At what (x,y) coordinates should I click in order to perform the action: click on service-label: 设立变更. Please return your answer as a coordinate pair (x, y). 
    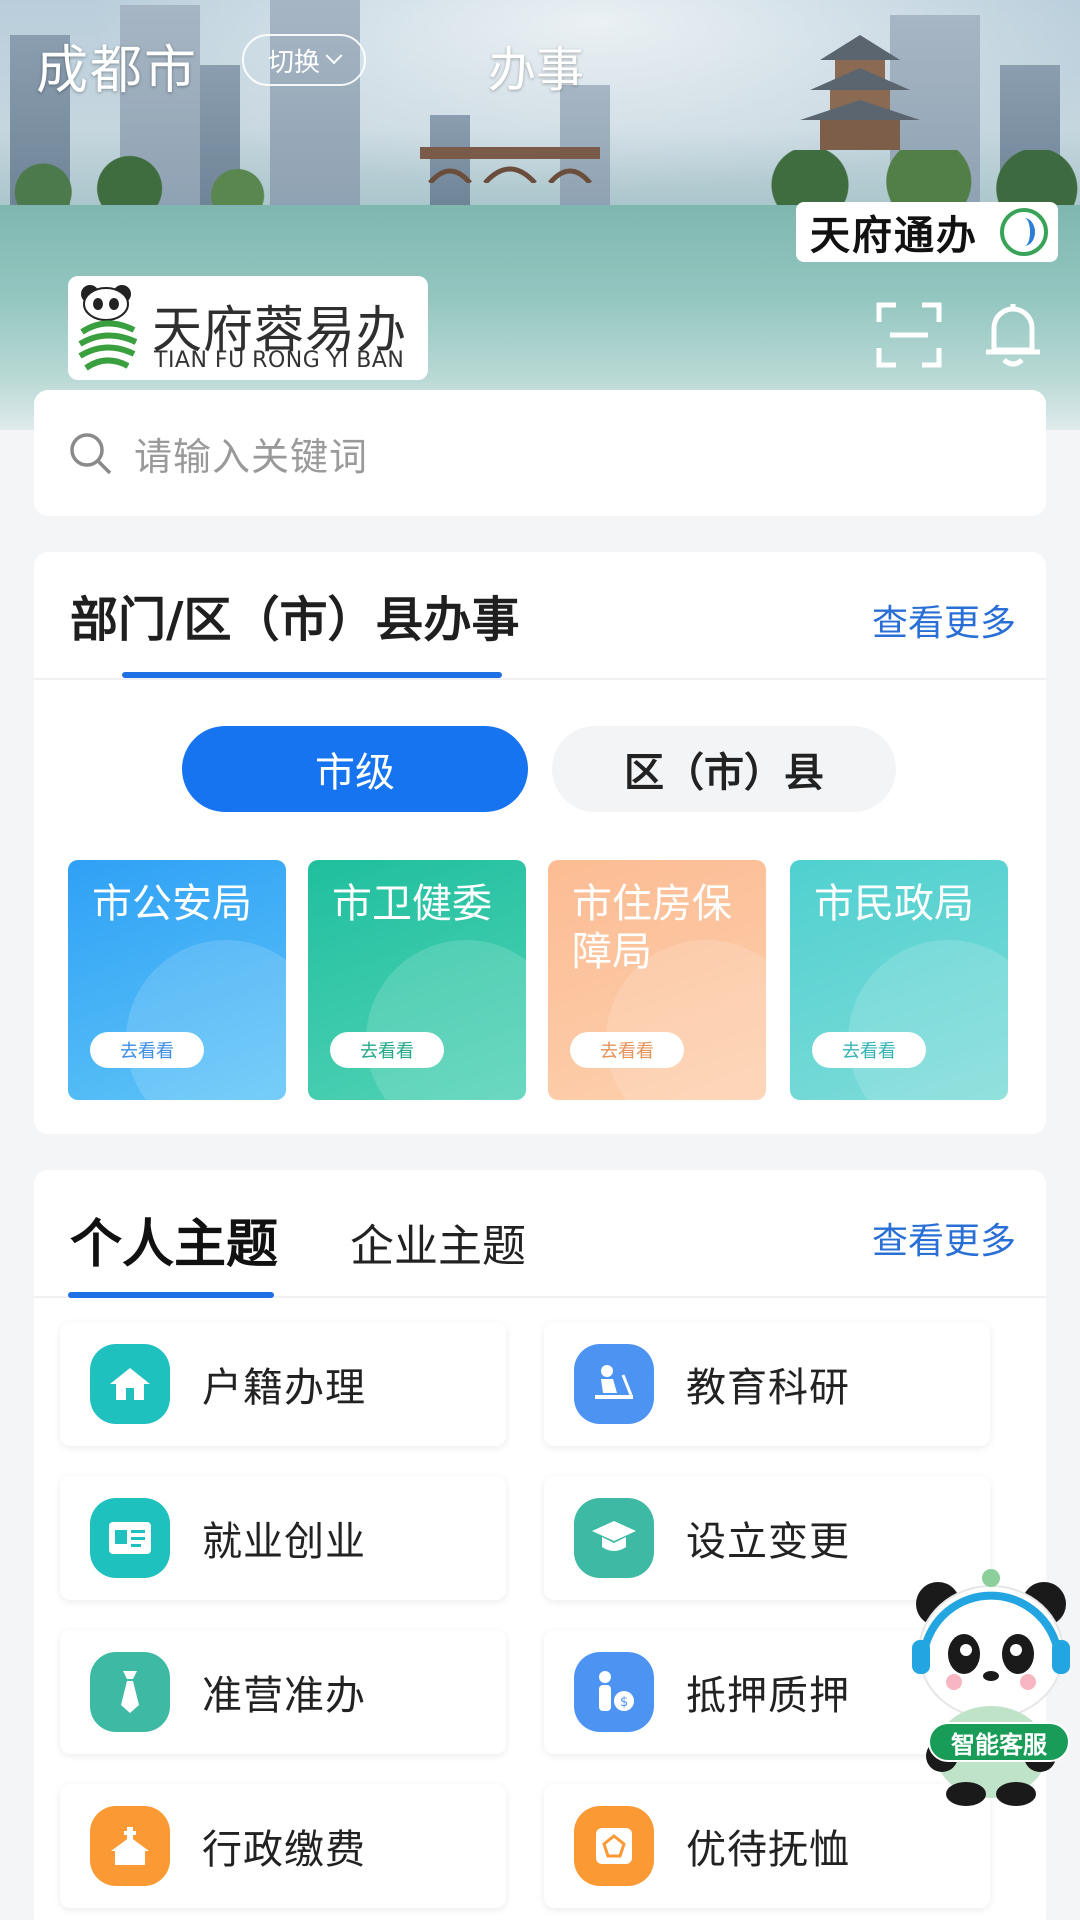
    Looking at the image, I should click on (768, 1542).